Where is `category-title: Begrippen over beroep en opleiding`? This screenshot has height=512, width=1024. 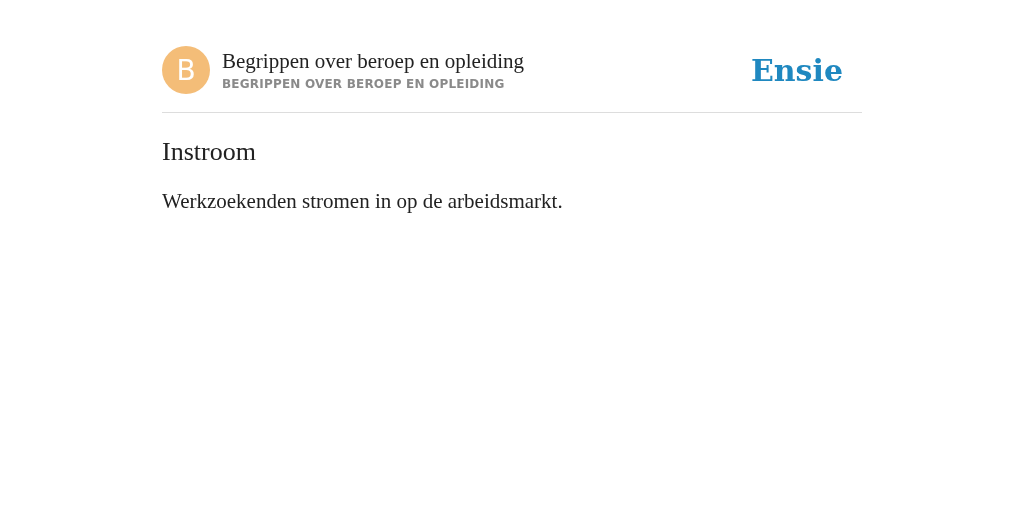
category-title: Begrippen over beroep en opleiding is located at coordinates (480, 61).